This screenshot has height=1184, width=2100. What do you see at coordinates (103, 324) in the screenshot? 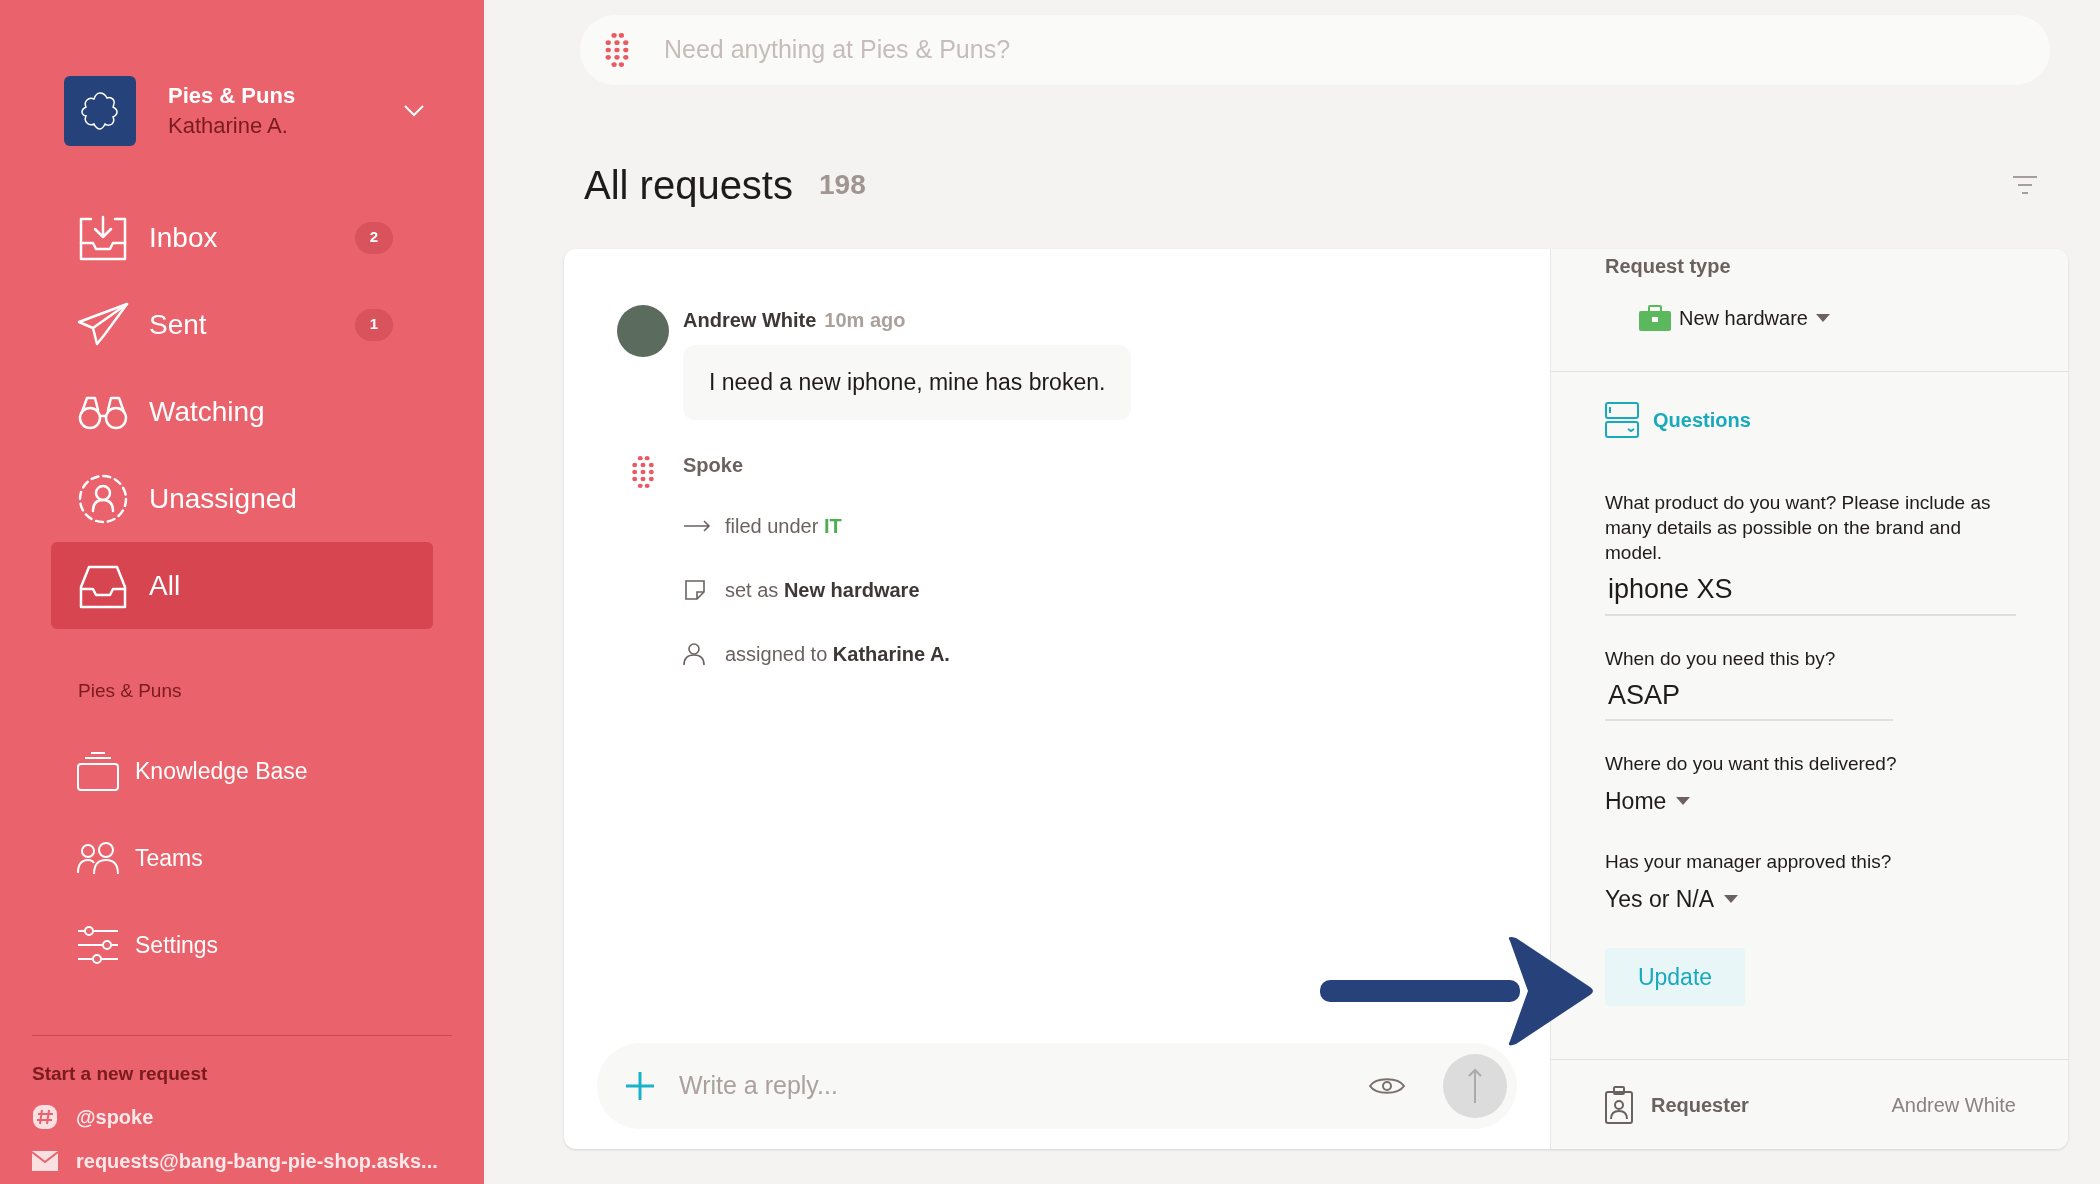
I see `paper-plane-icon` at bounding box center [103, 324].